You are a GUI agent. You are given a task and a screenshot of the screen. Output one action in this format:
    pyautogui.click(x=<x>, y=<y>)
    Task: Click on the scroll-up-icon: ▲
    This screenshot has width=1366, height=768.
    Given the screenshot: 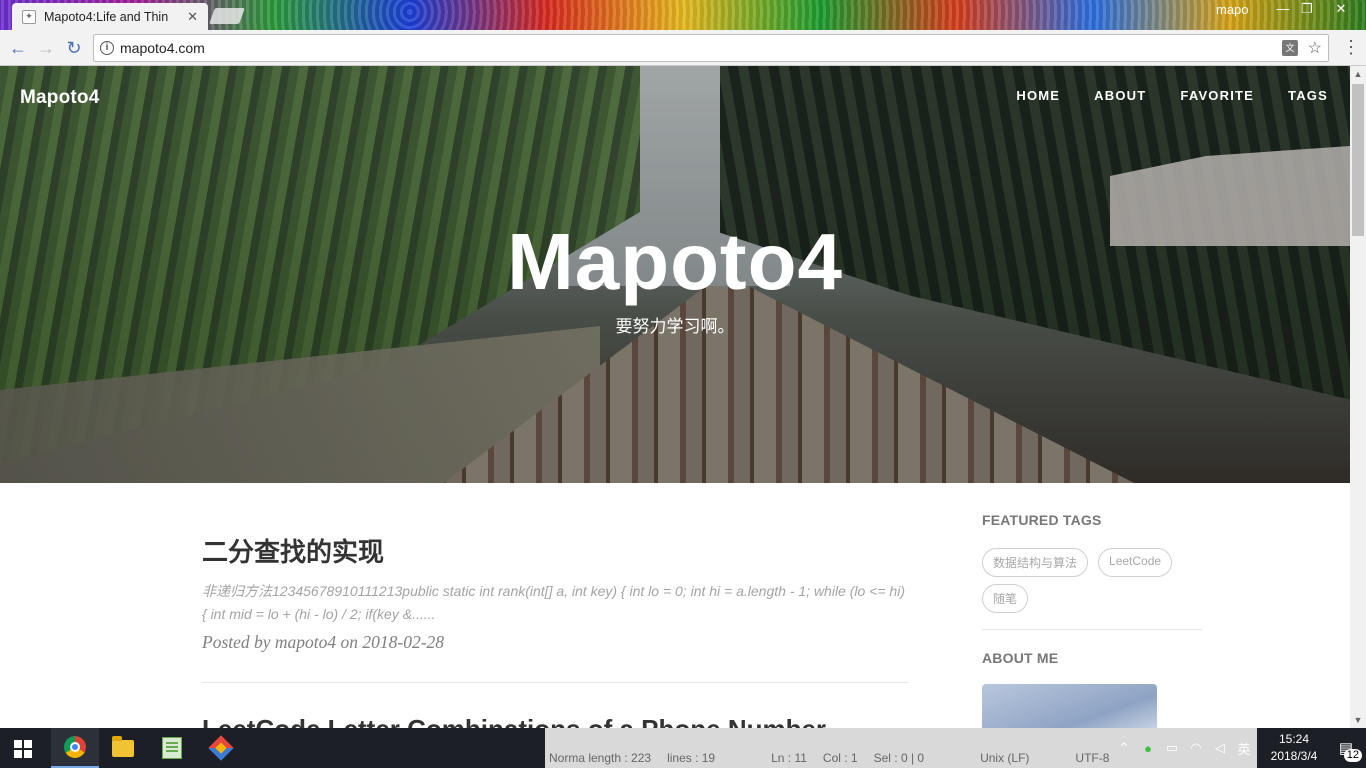 What is the action you would take?
    pyautogui.click(x=1358, y=74)
    